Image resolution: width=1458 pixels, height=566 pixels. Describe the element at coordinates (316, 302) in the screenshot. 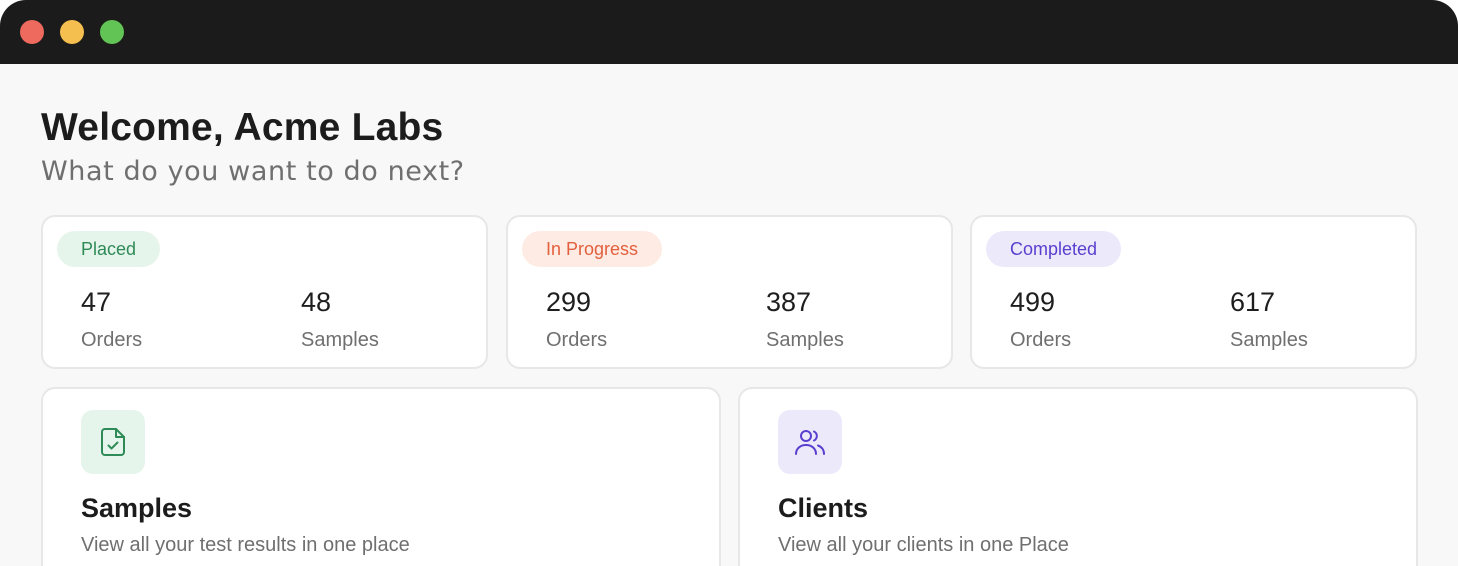

I see `samples-count: 48` at that location.